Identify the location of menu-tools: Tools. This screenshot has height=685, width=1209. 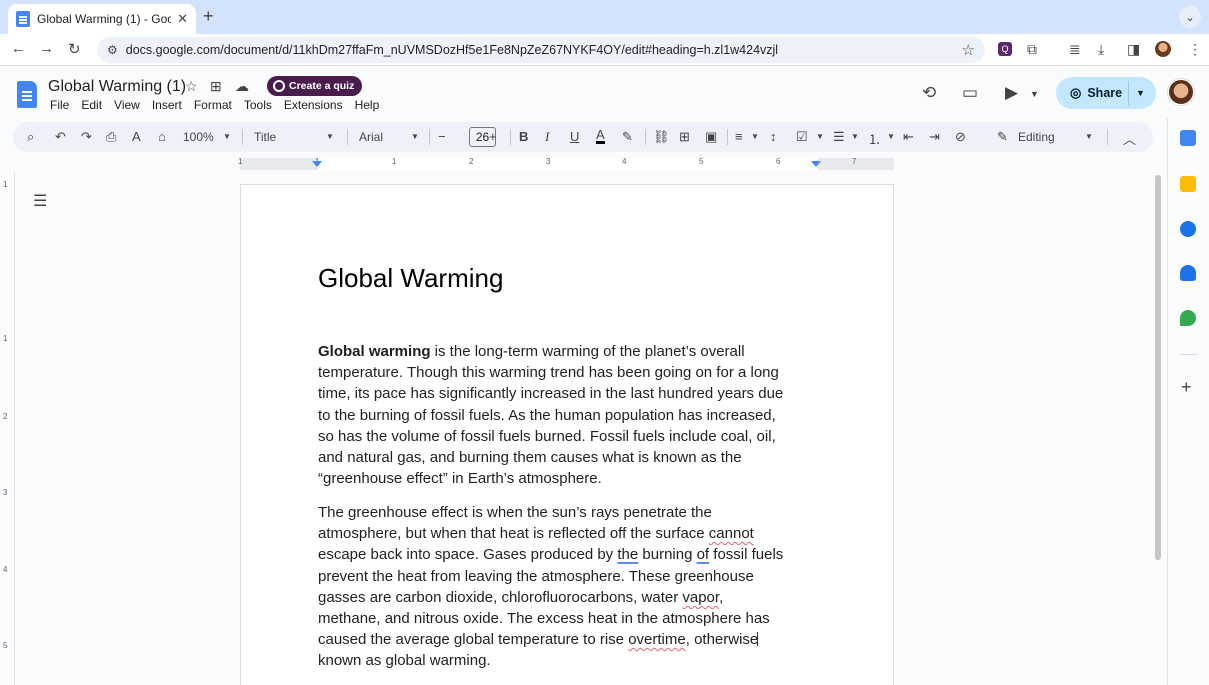
(258, 105).